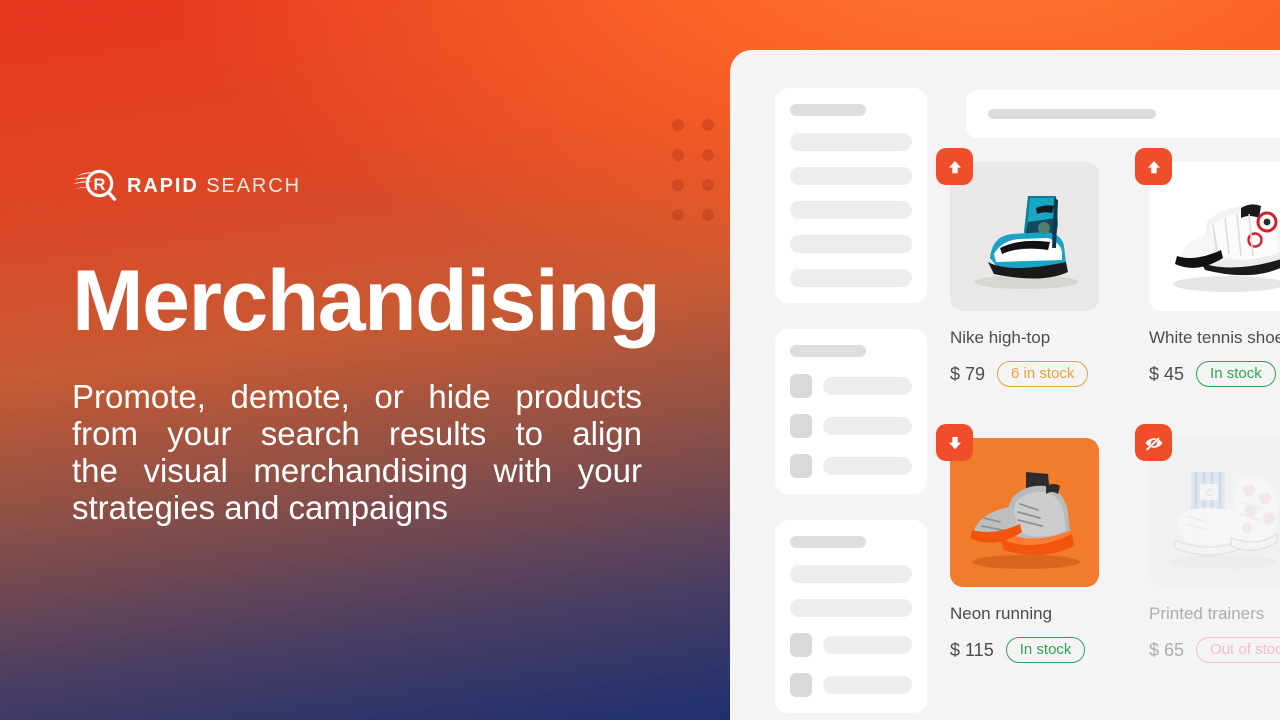 The image size is (1280, 720). I want to click on hero-line-1: Promote, demote, or hide products, so click(357, 396).